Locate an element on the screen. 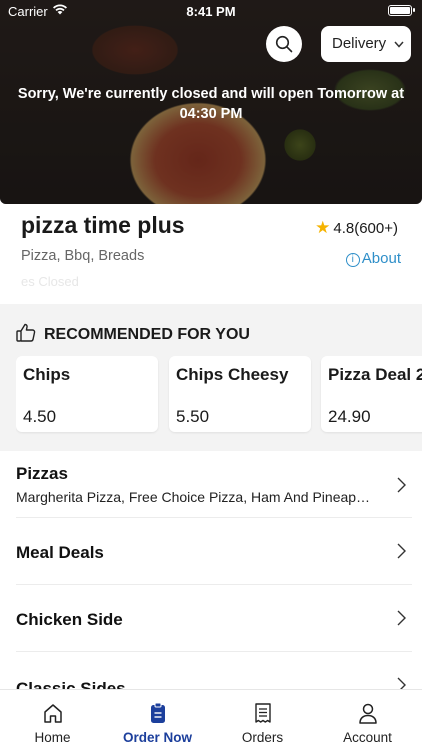  battery-icon is located at coordinates (401, 10).